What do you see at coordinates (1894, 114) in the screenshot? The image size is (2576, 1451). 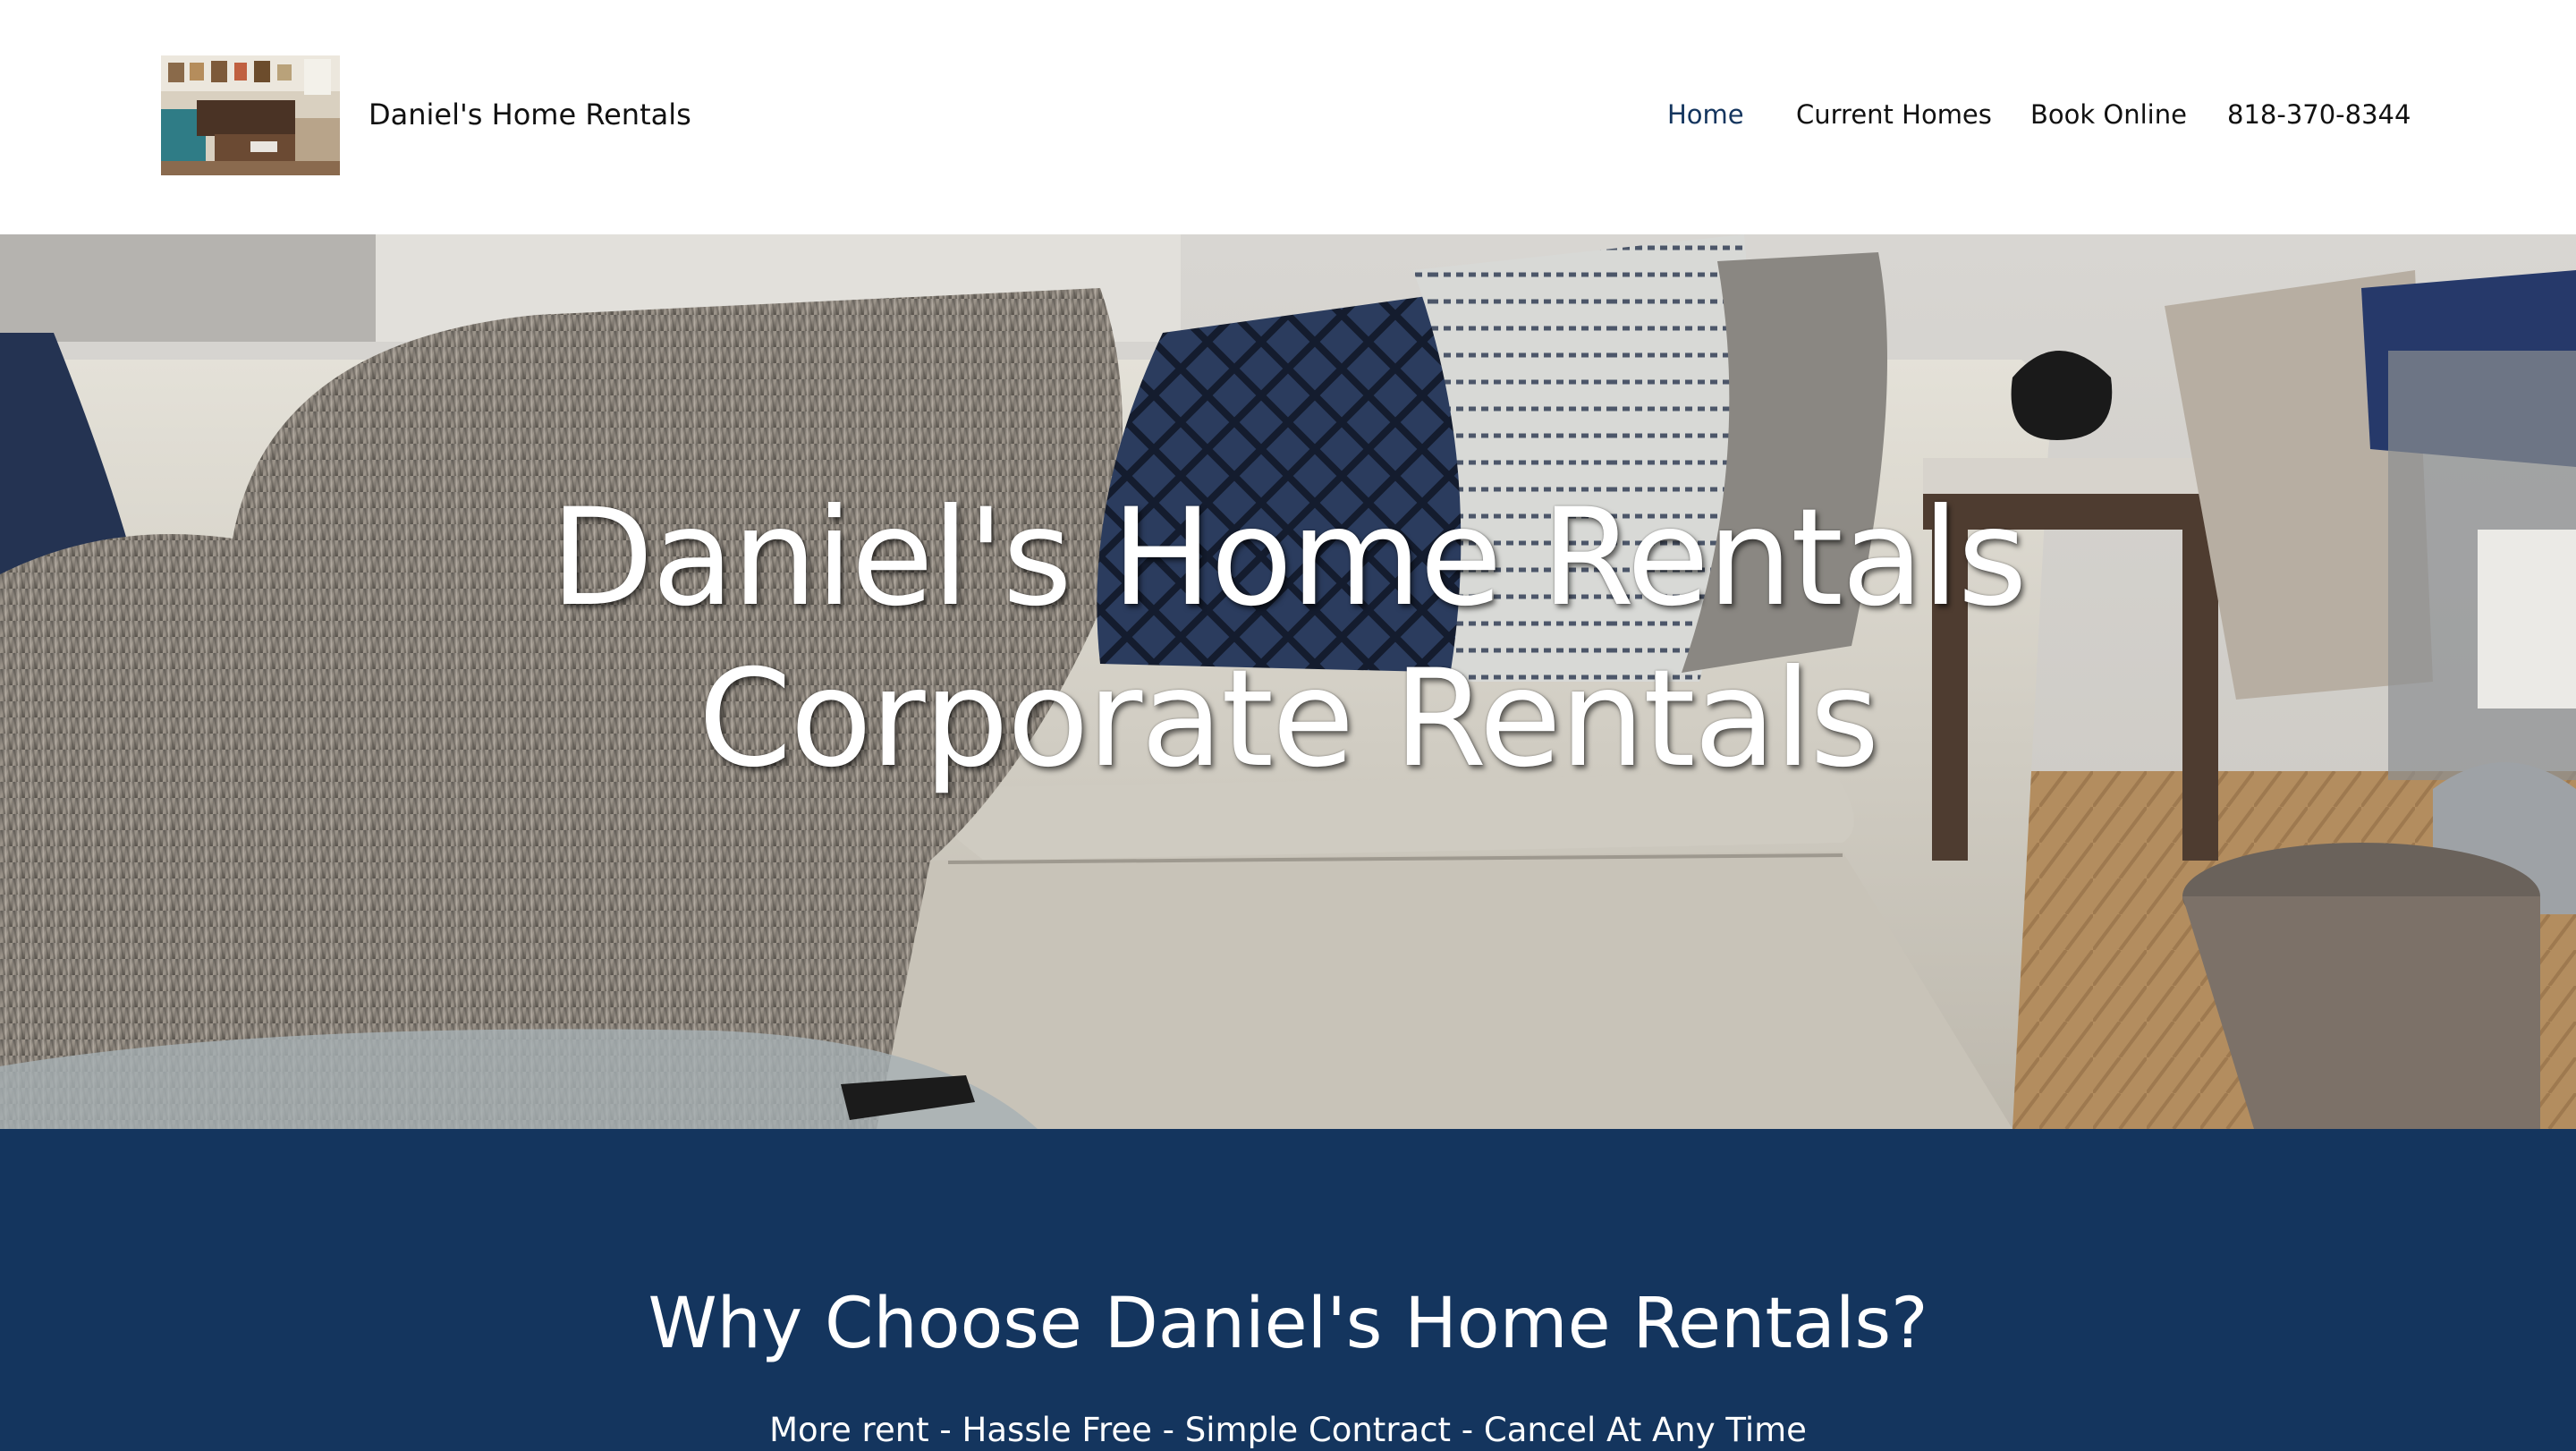 I see `nav-current-homes: Current Homes` at bounding box center [1894, 114].